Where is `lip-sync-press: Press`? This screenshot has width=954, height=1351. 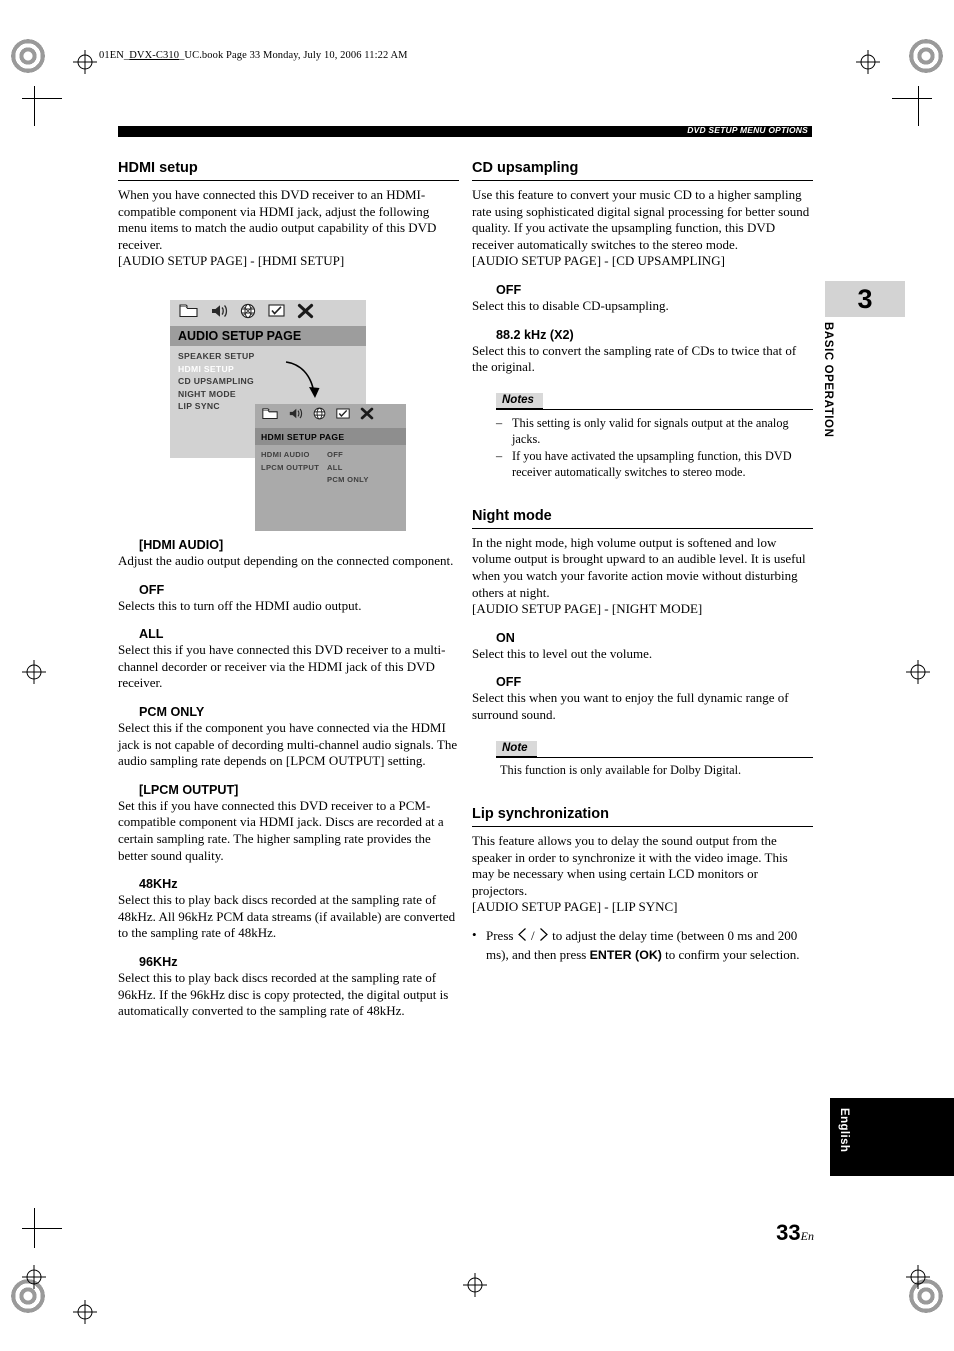 lip-sync-press: Press is located at coordinates (500, 936).